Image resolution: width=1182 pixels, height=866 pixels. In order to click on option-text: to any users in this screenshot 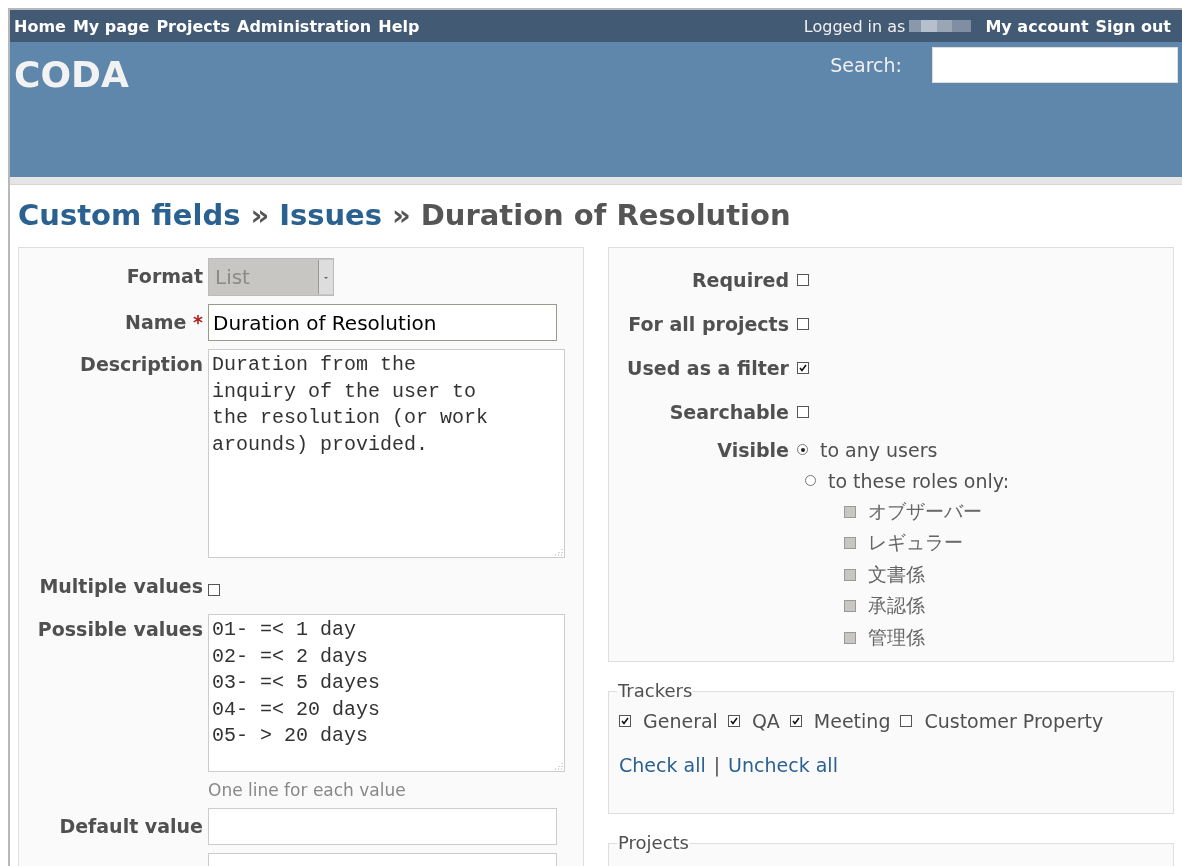, I will do `click(879, 449)`.